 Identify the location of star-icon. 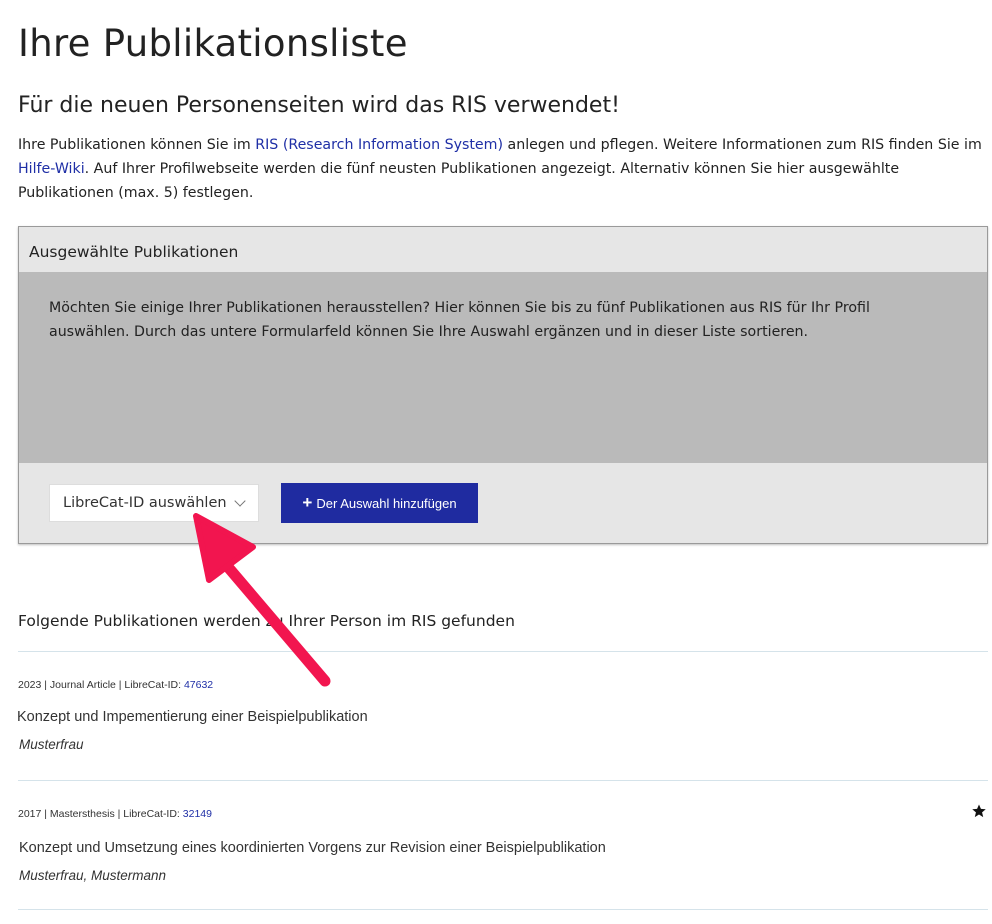
(979, 811).